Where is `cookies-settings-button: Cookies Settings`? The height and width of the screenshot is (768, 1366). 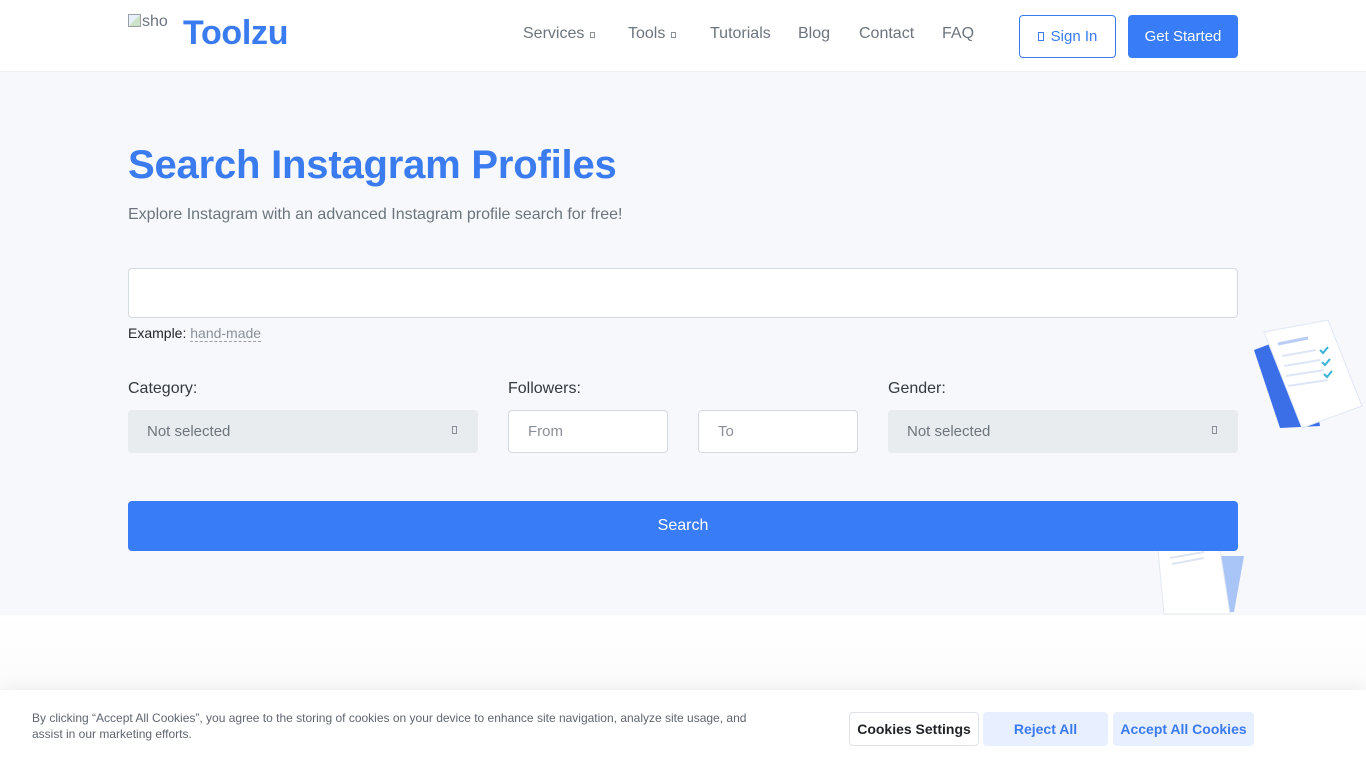 cookies-settings-button: Cookies Settings is located at coordinates (914, 729).